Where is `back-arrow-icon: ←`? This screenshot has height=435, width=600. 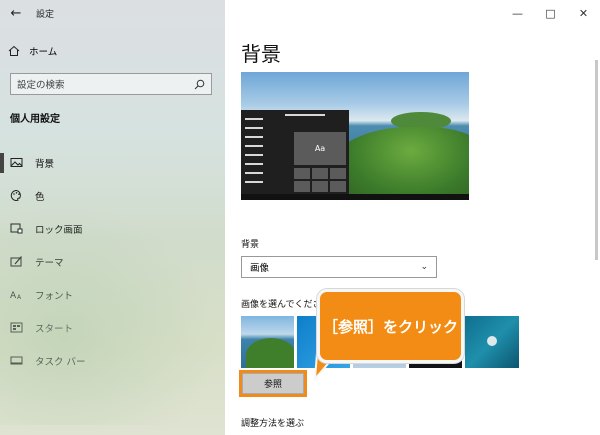
back-arrow-icon: ← is located at coordinates (16, 13).